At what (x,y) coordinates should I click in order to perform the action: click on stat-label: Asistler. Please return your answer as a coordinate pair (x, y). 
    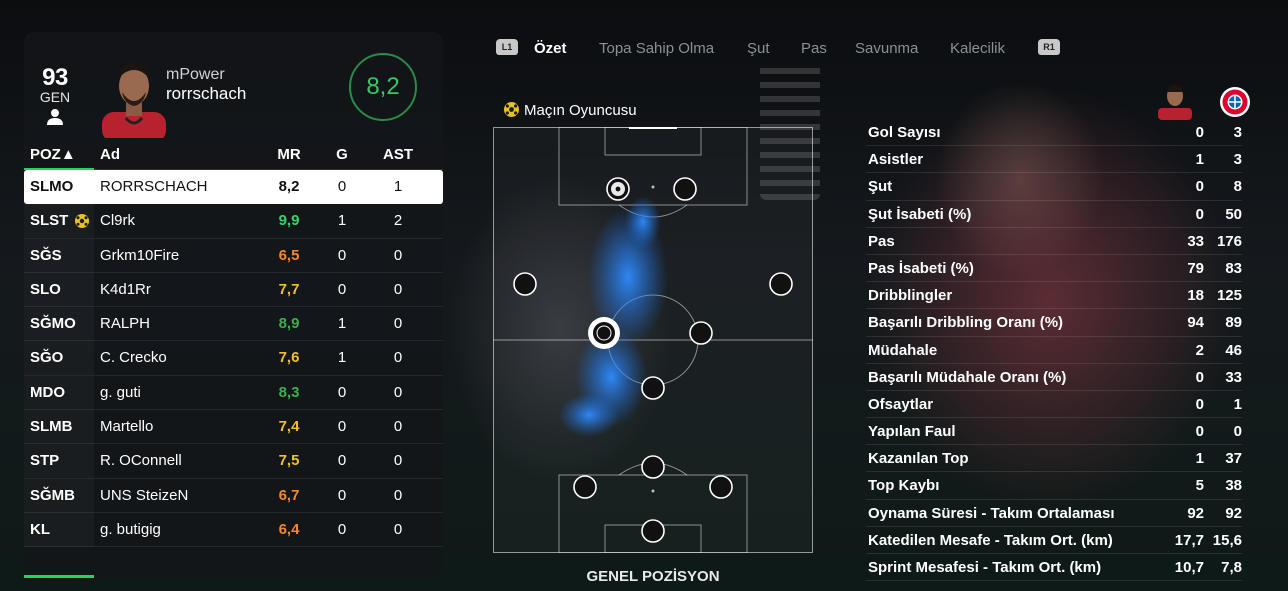
    Looking at the image, I should click on (896, 160).